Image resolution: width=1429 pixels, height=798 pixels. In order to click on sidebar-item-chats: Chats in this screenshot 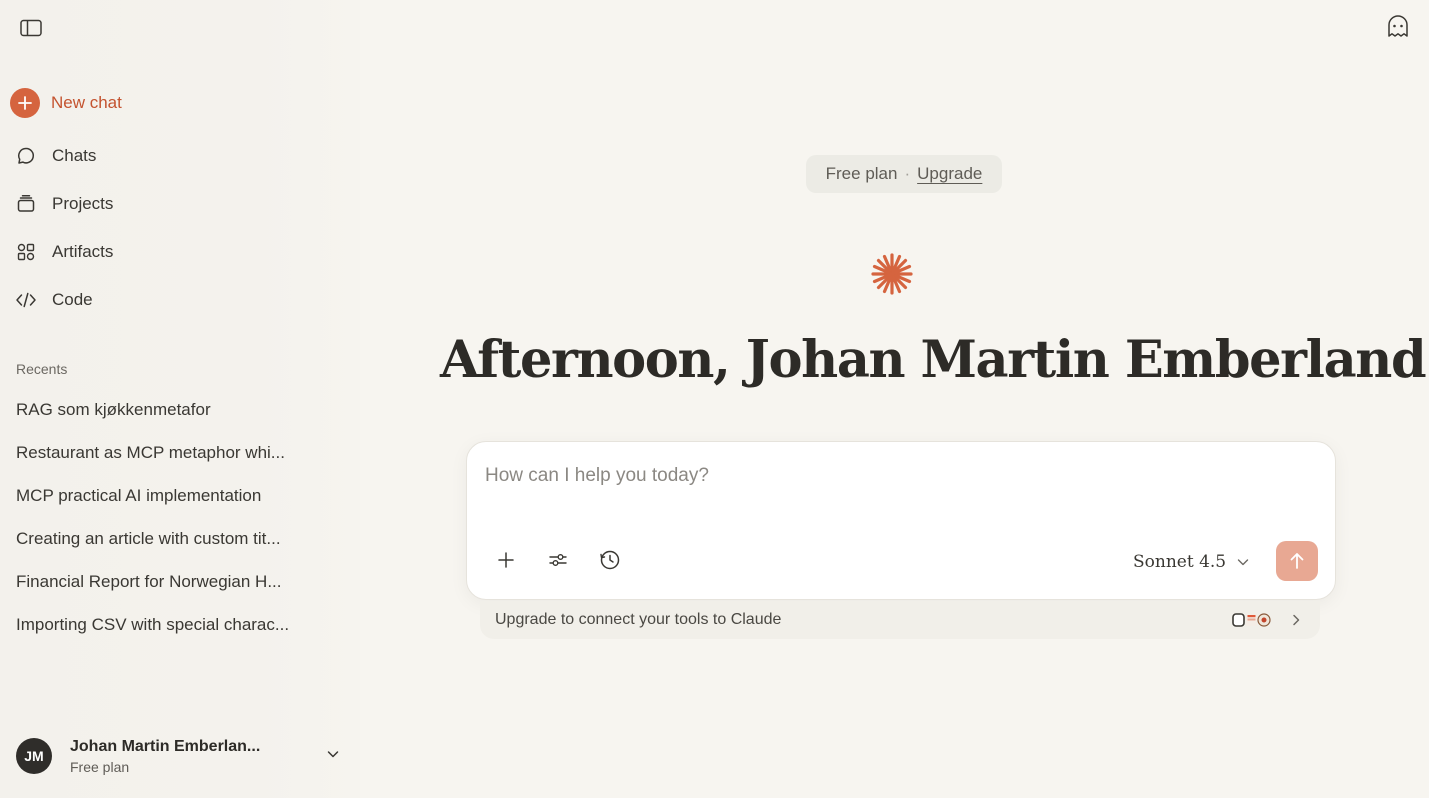, I will do `click(175, 156)`.